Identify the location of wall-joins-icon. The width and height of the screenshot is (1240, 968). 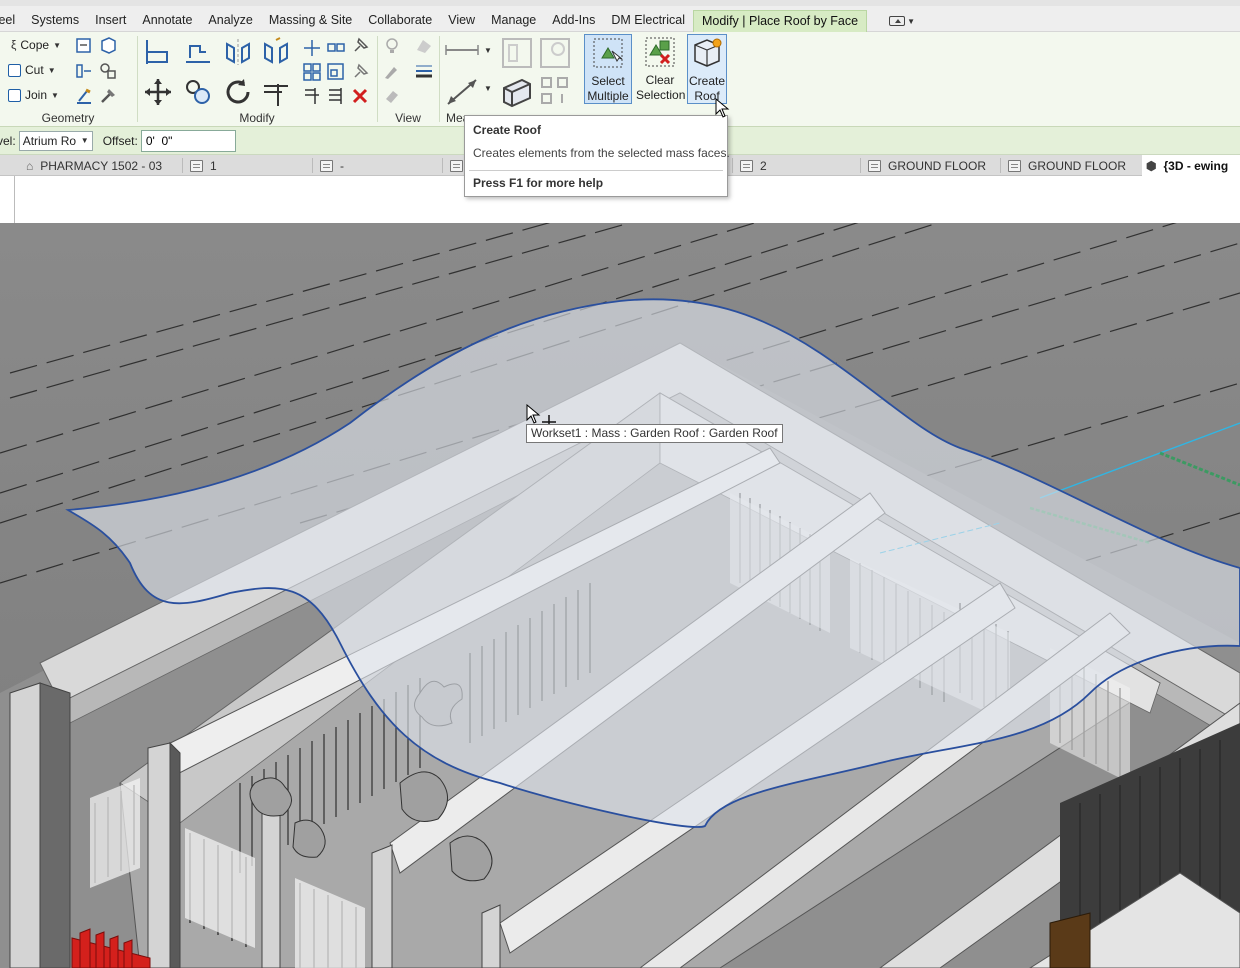
(84, 71).